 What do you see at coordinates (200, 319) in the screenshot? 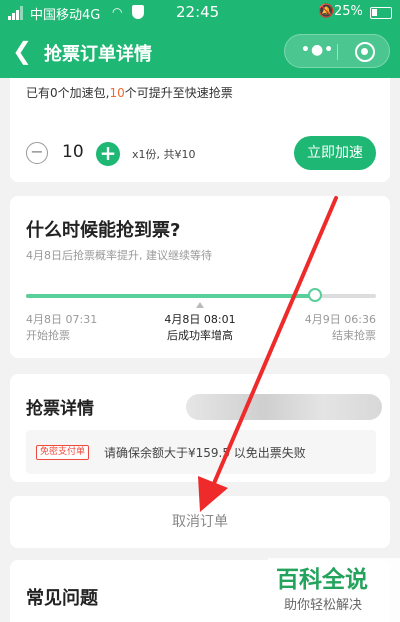
I see `mid-time: 4月8日 08:01` at bounding box center [200, 319].